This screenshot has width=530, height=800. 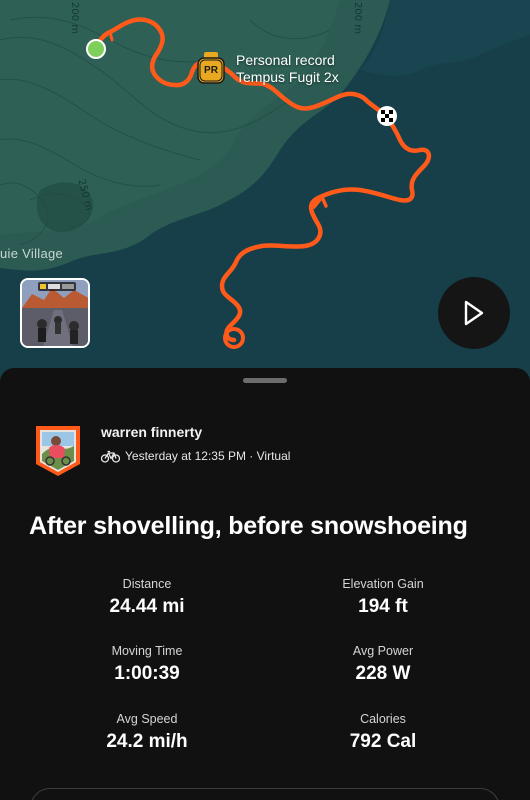 I want to click on bottom-action-pill, so click(x=265, y=794).